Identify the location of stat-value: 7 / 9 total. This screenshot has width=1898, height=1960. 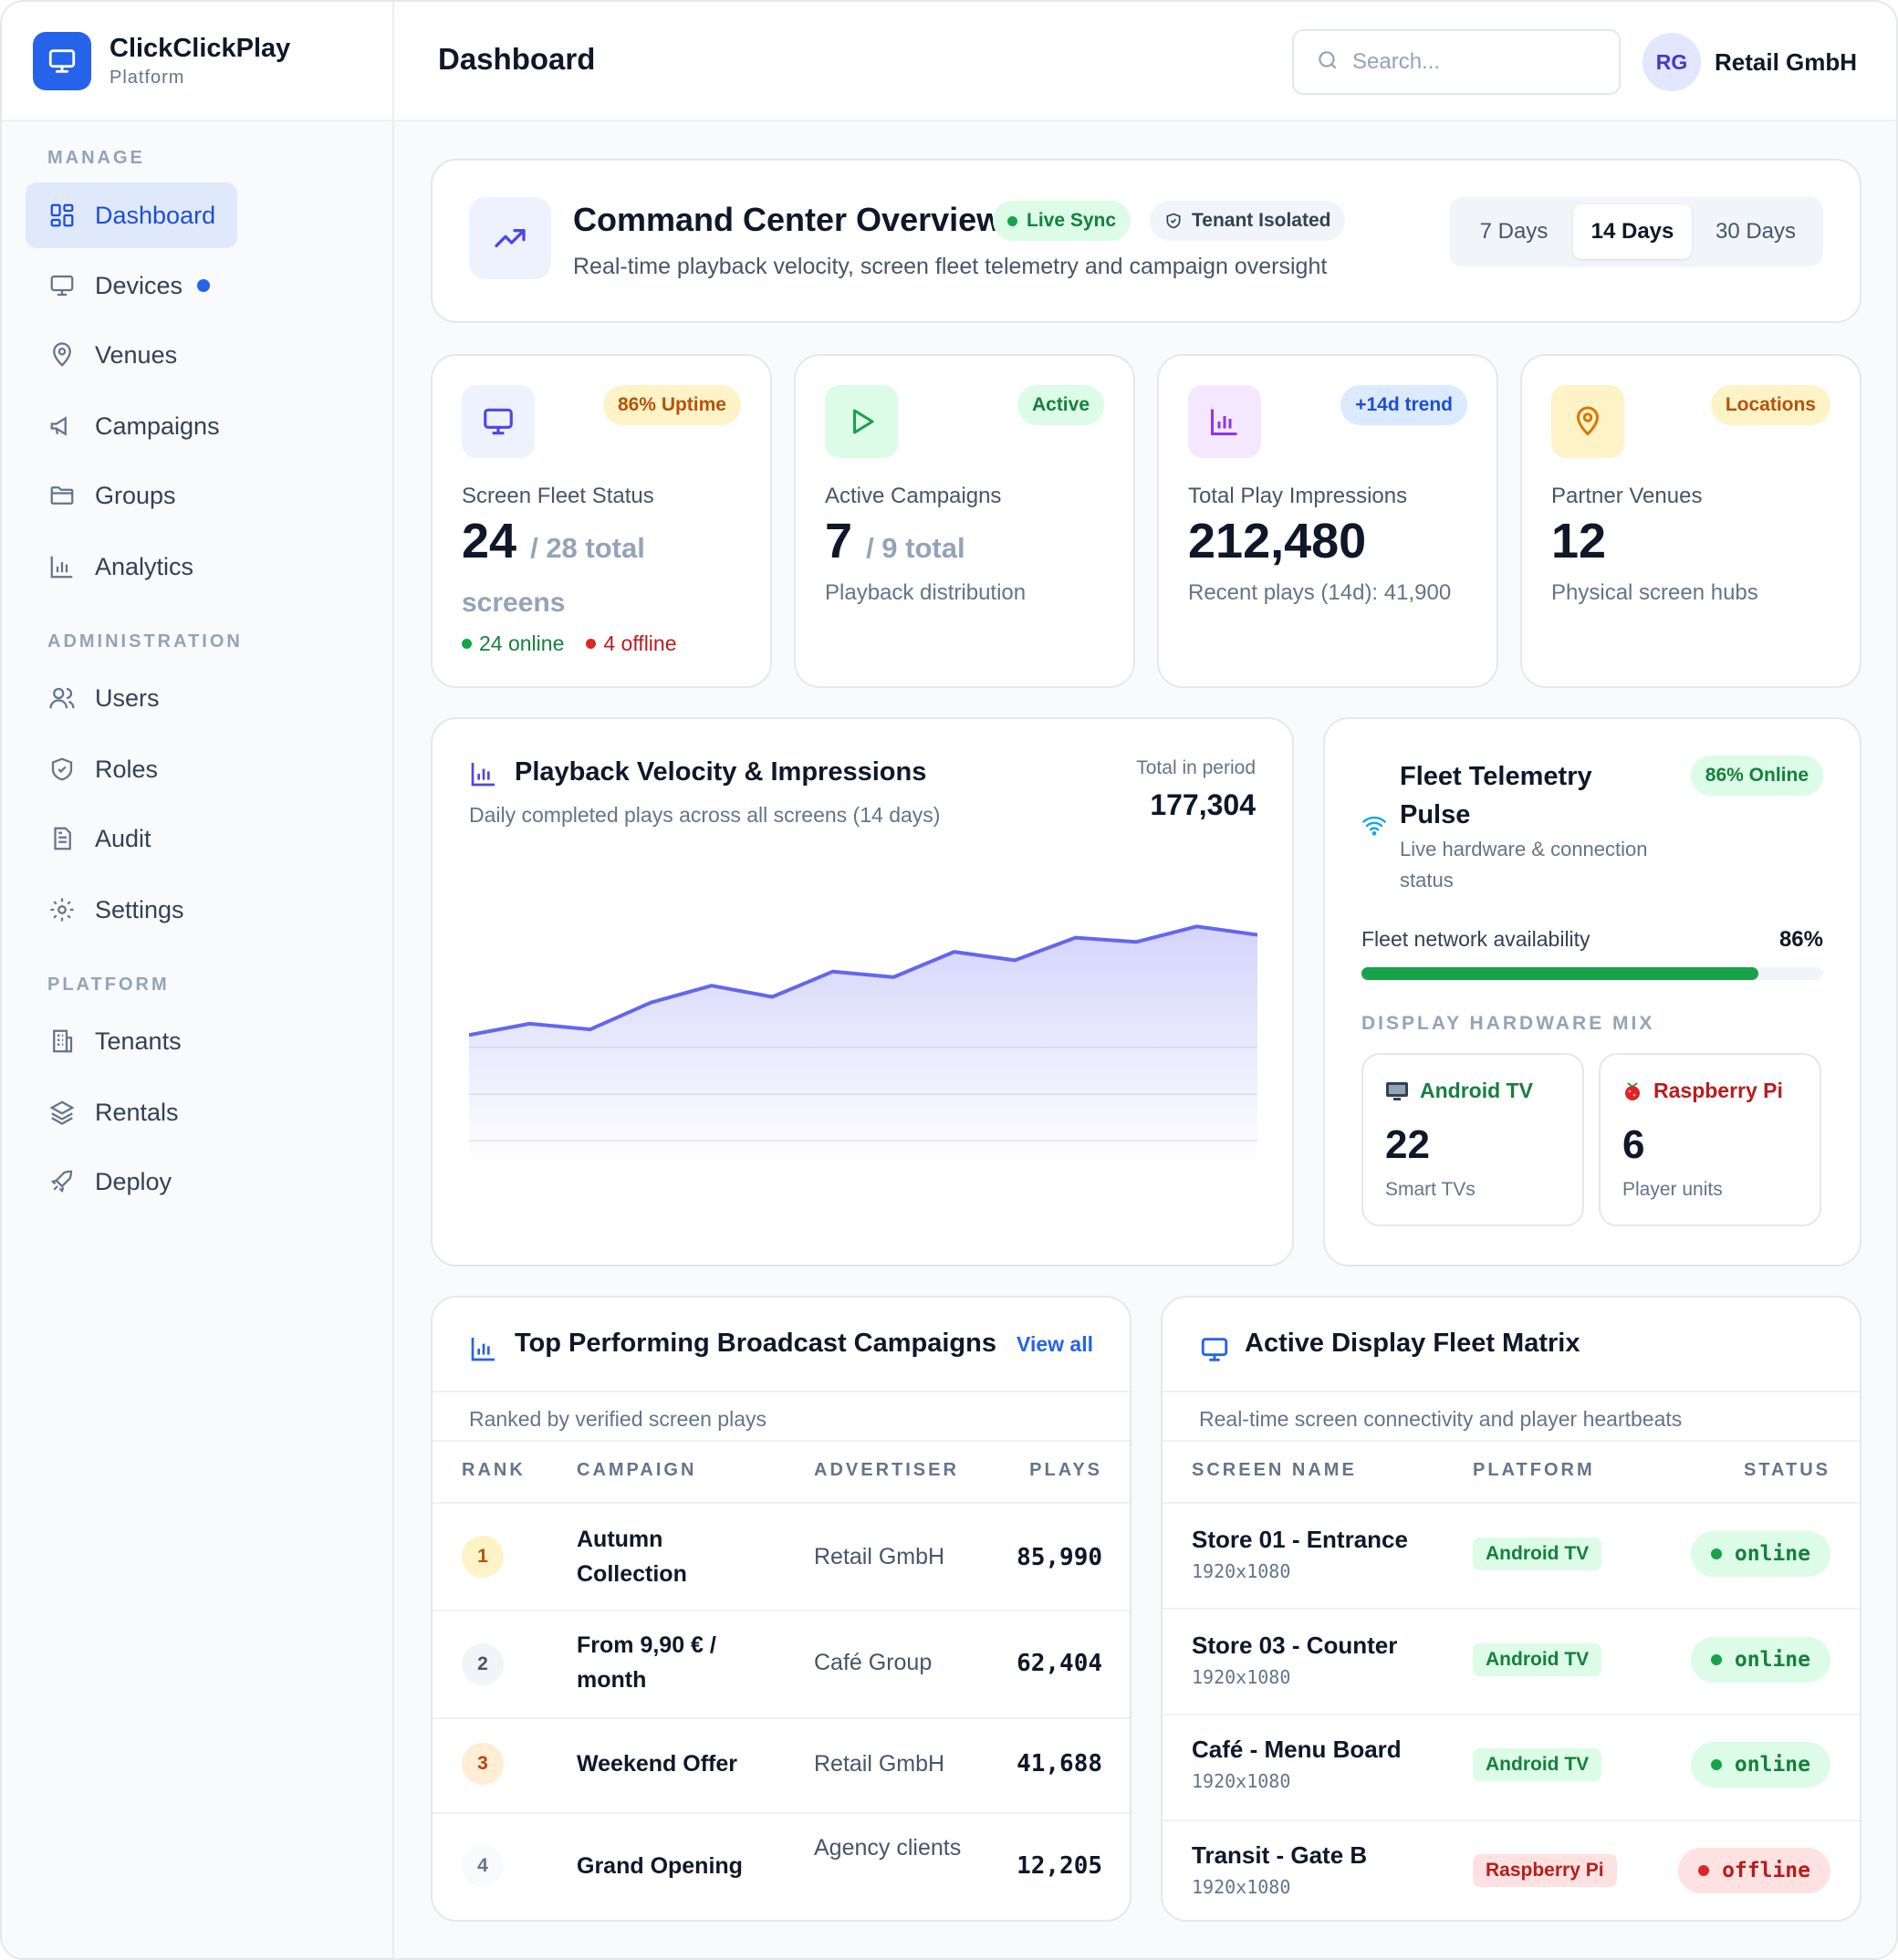
(895, 541).